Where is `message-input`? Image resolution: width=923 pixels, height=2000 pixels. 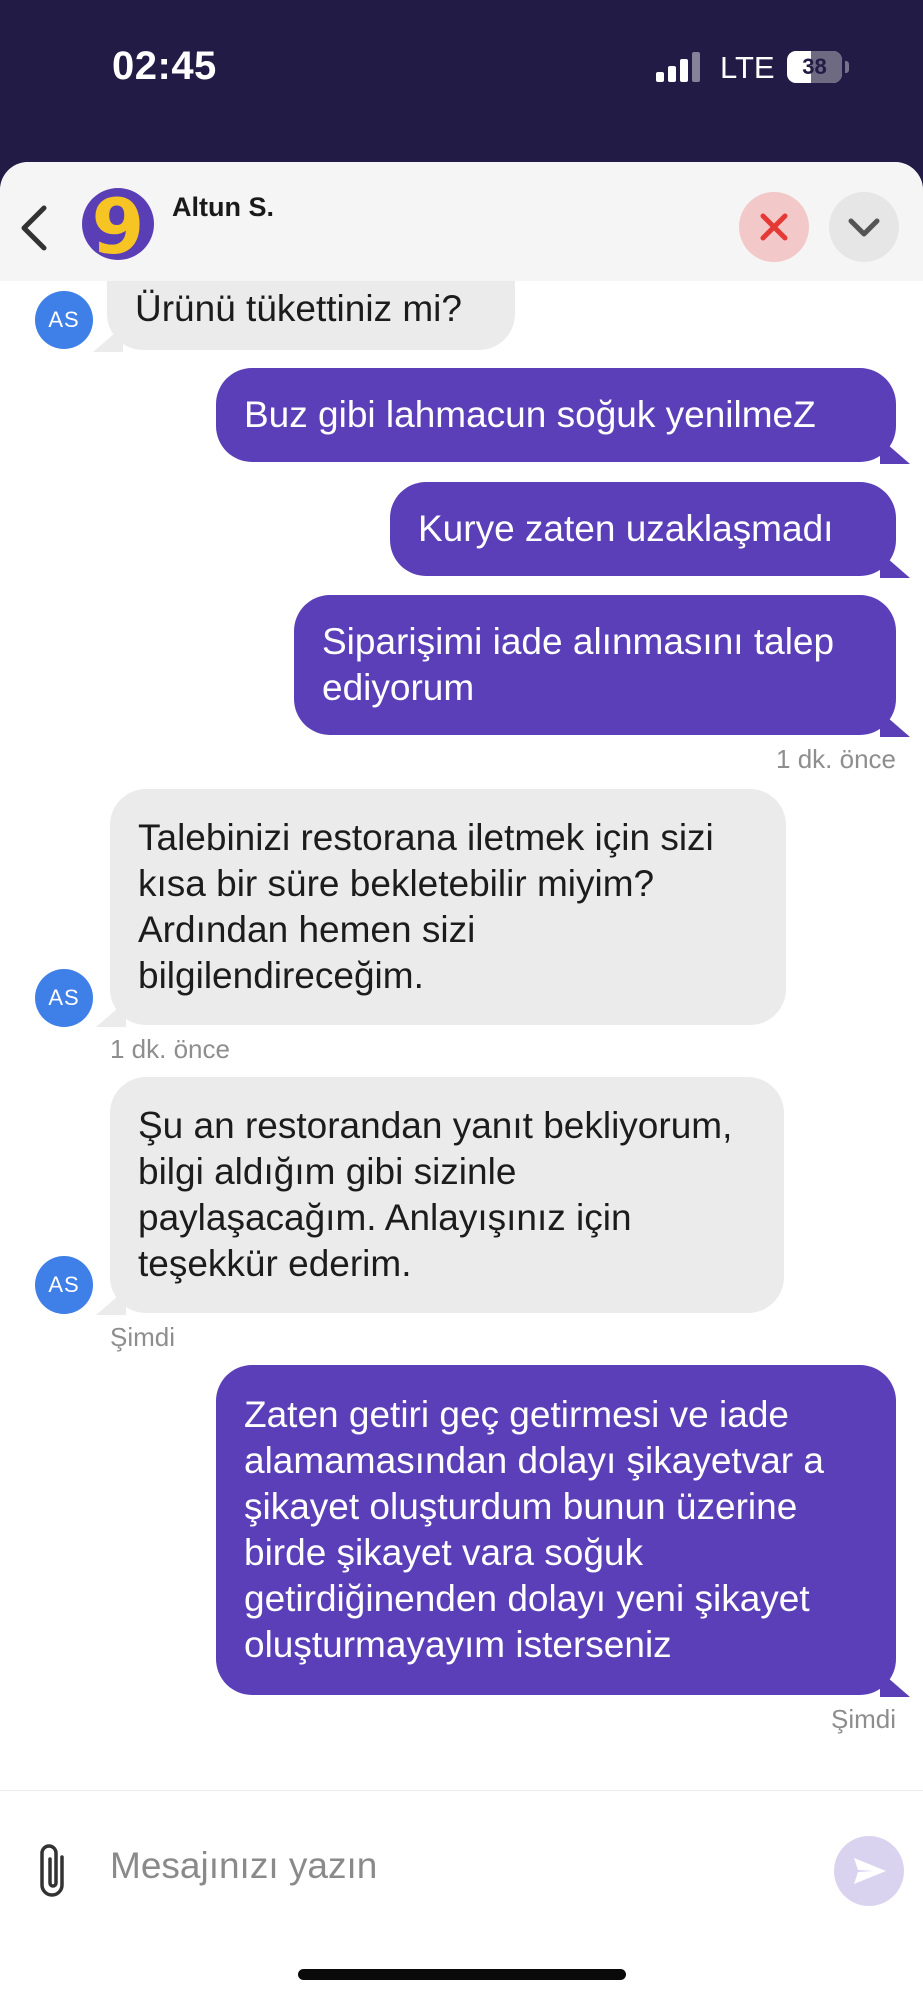
message-input is located at coordinates (460, 1866).